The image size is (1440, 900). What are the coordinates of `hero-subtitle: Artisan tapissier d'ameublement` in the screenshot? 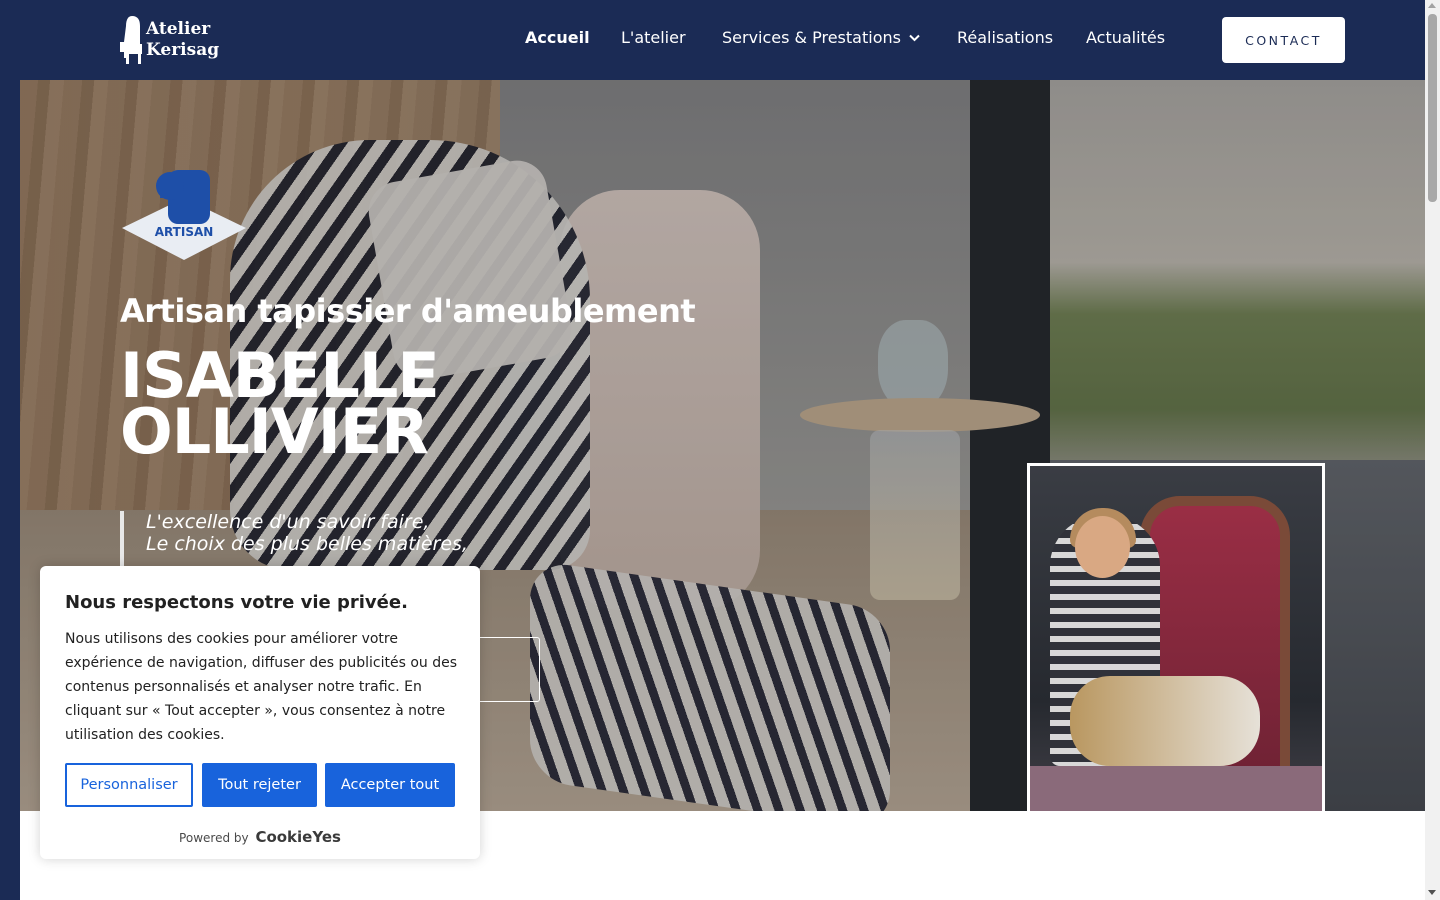 It's located at (408, 311).